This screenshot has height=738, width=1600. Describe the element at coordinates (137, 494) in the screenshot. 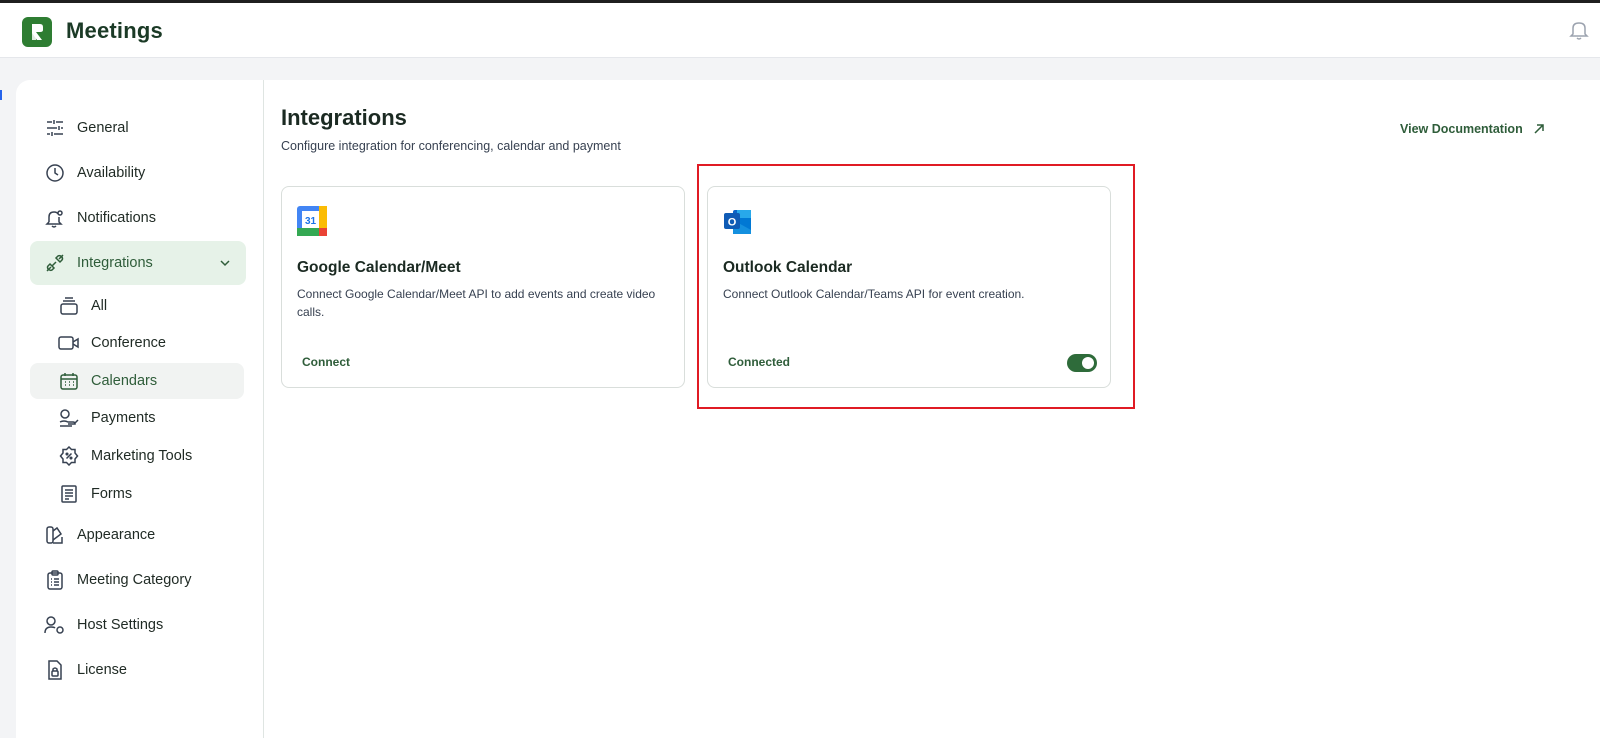

I see `submenu-item-forms: Forms` at that location.